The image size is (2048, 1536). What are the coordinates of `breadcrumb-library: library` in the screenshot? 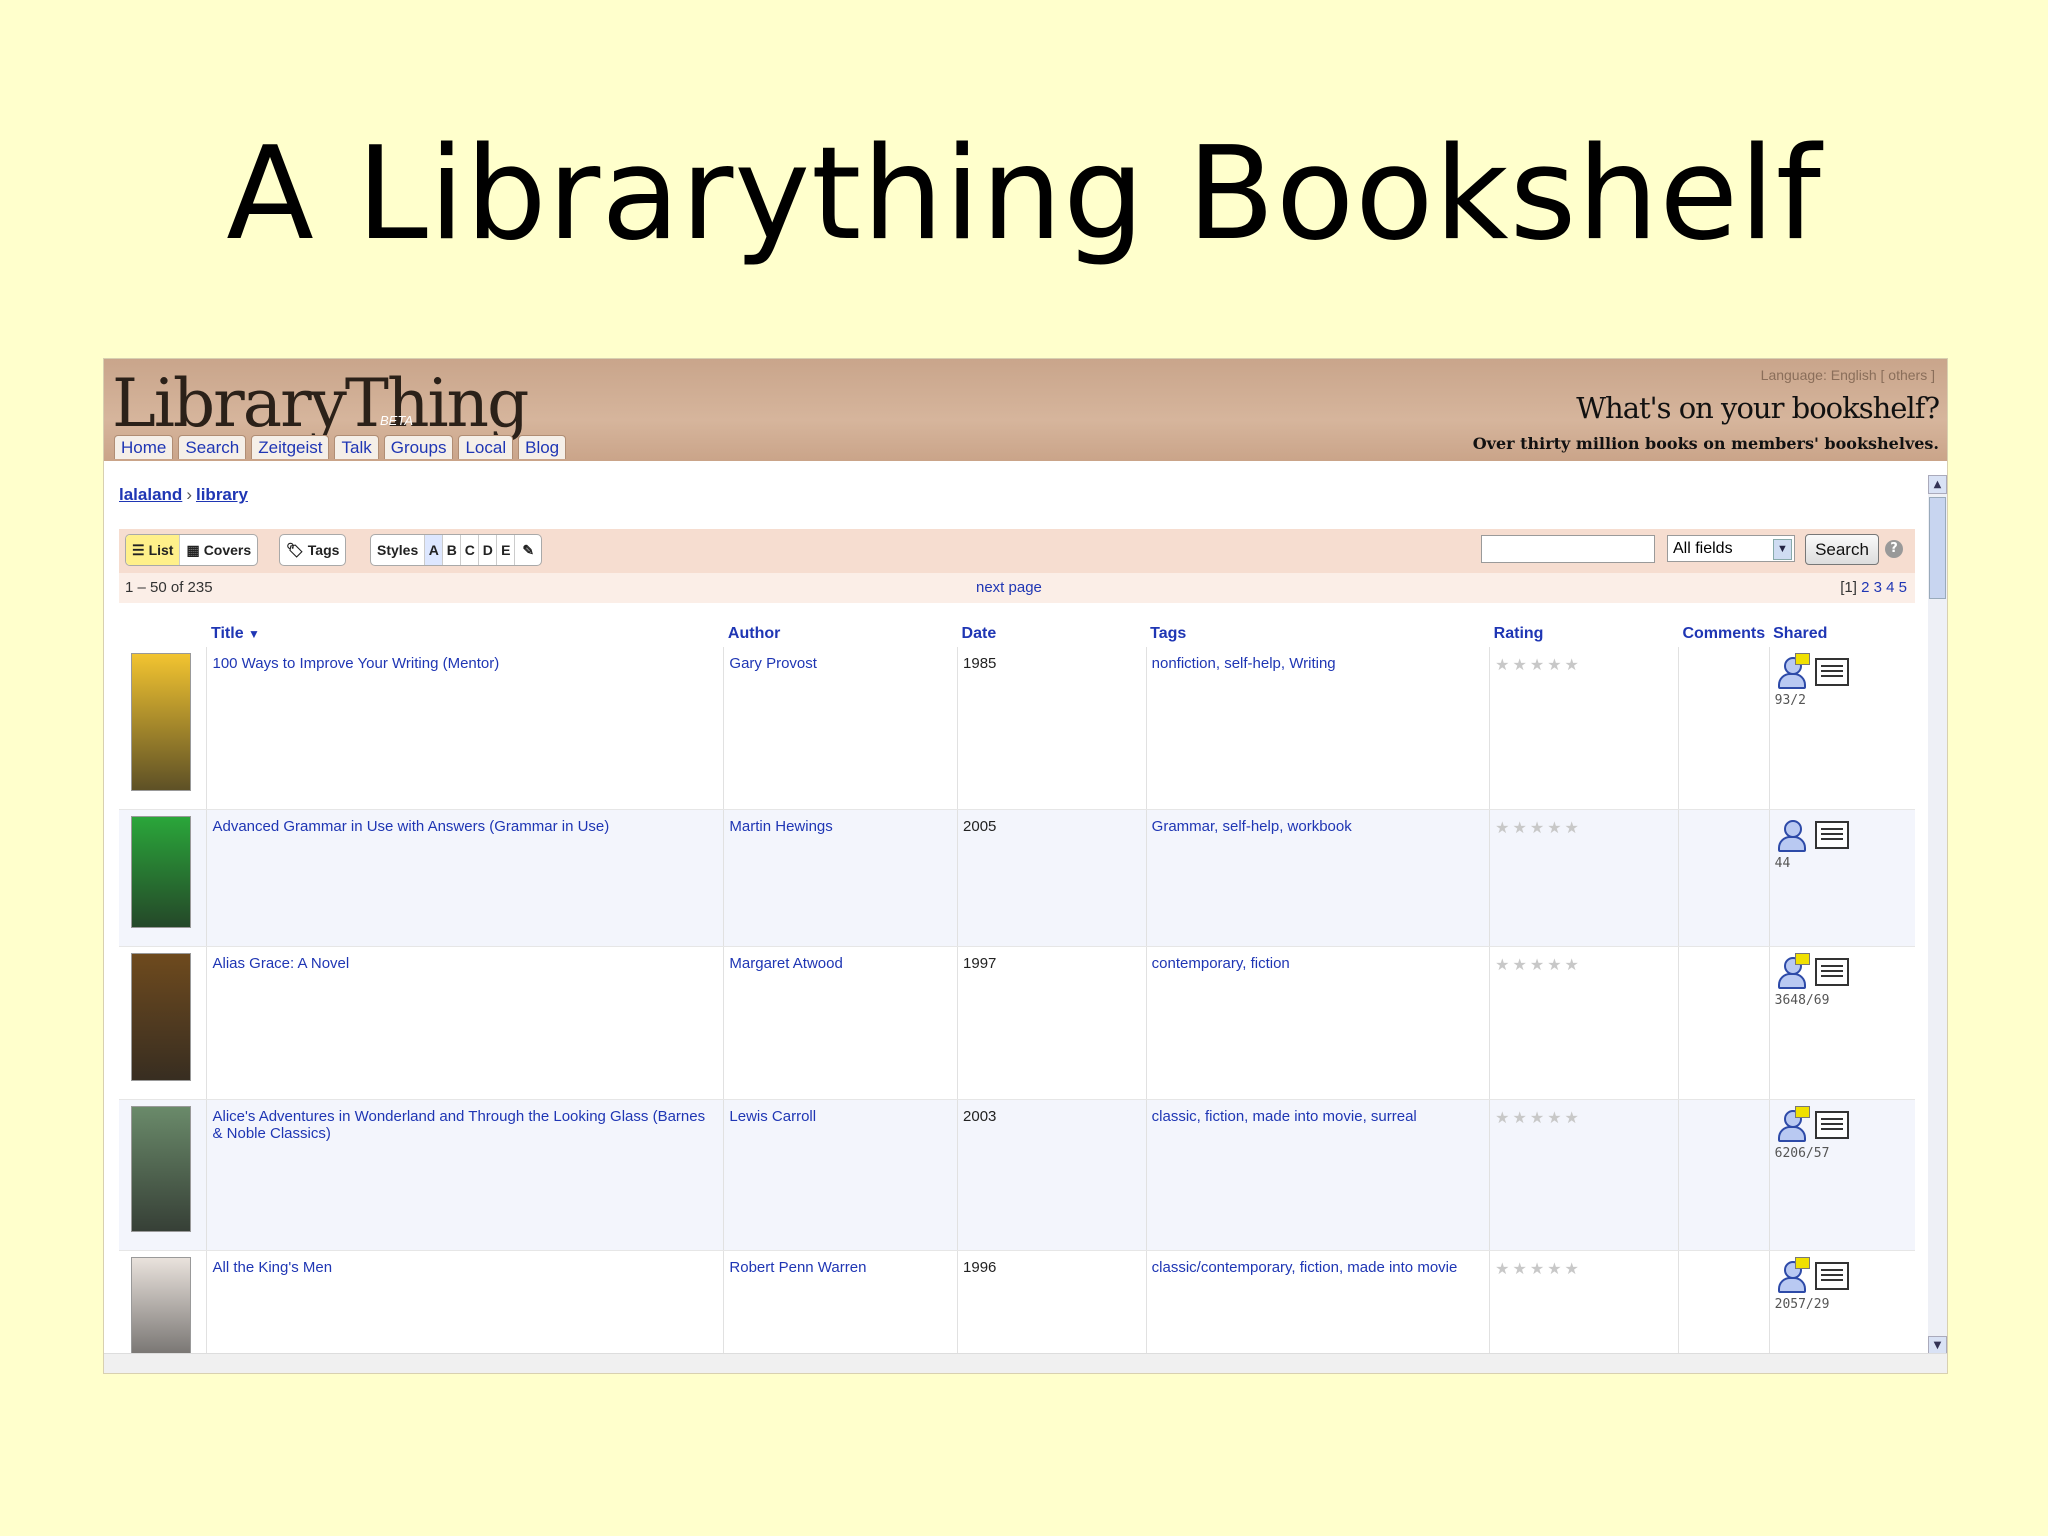 It's located at (222, 494).